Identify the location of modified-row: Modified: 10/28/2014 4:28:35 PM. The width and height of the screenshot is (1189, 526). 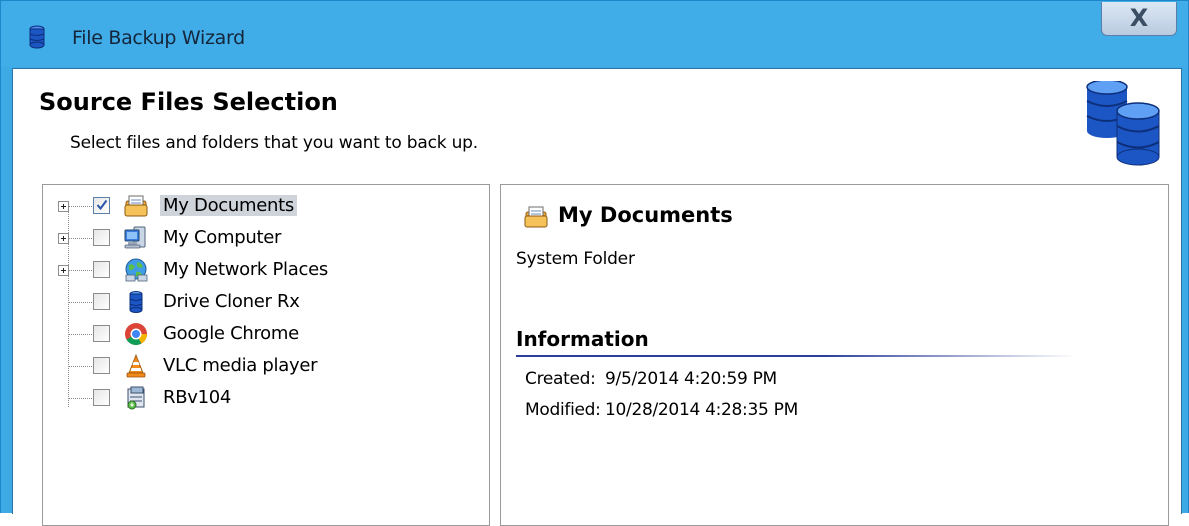
(661, 410).